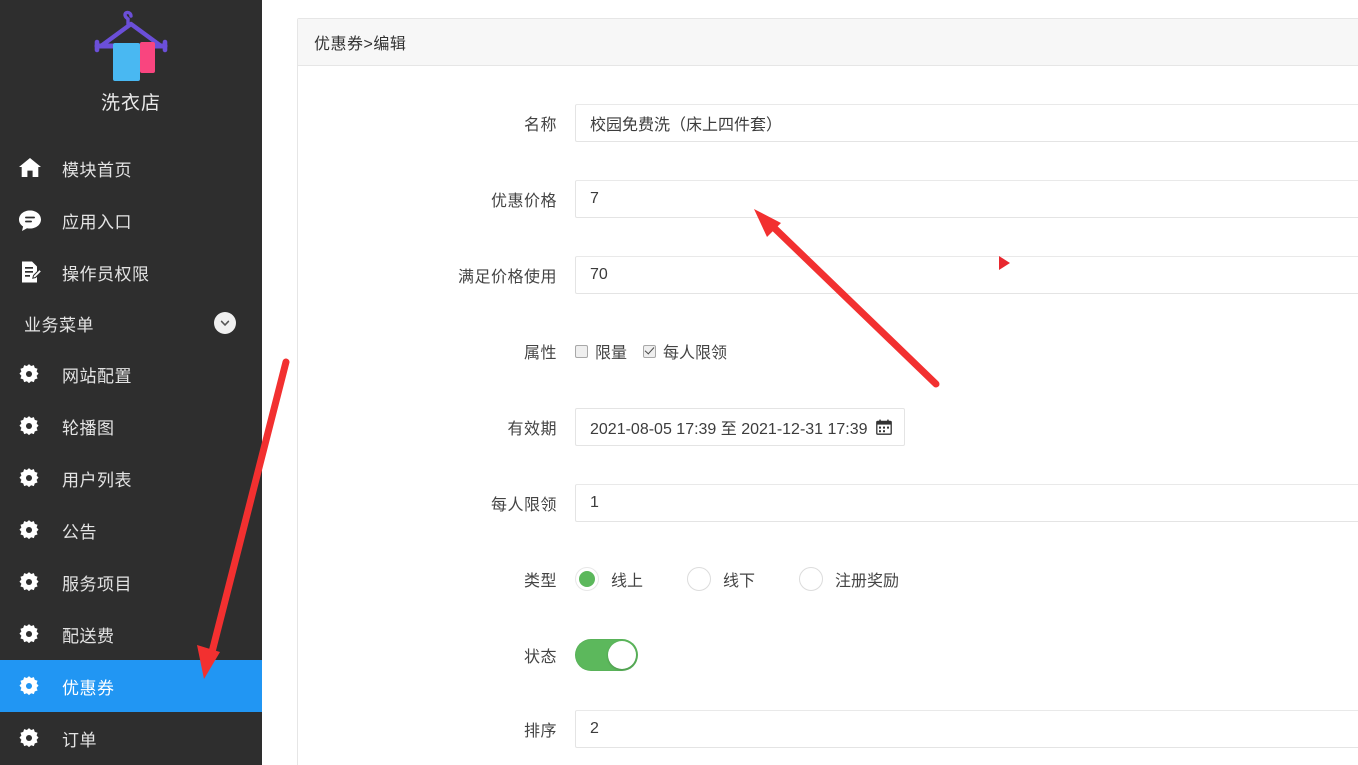 The width and height of the screenshot is (1358, 765). I want to click on sidebar-item-carousel: 轮播图, so click(131, 426).